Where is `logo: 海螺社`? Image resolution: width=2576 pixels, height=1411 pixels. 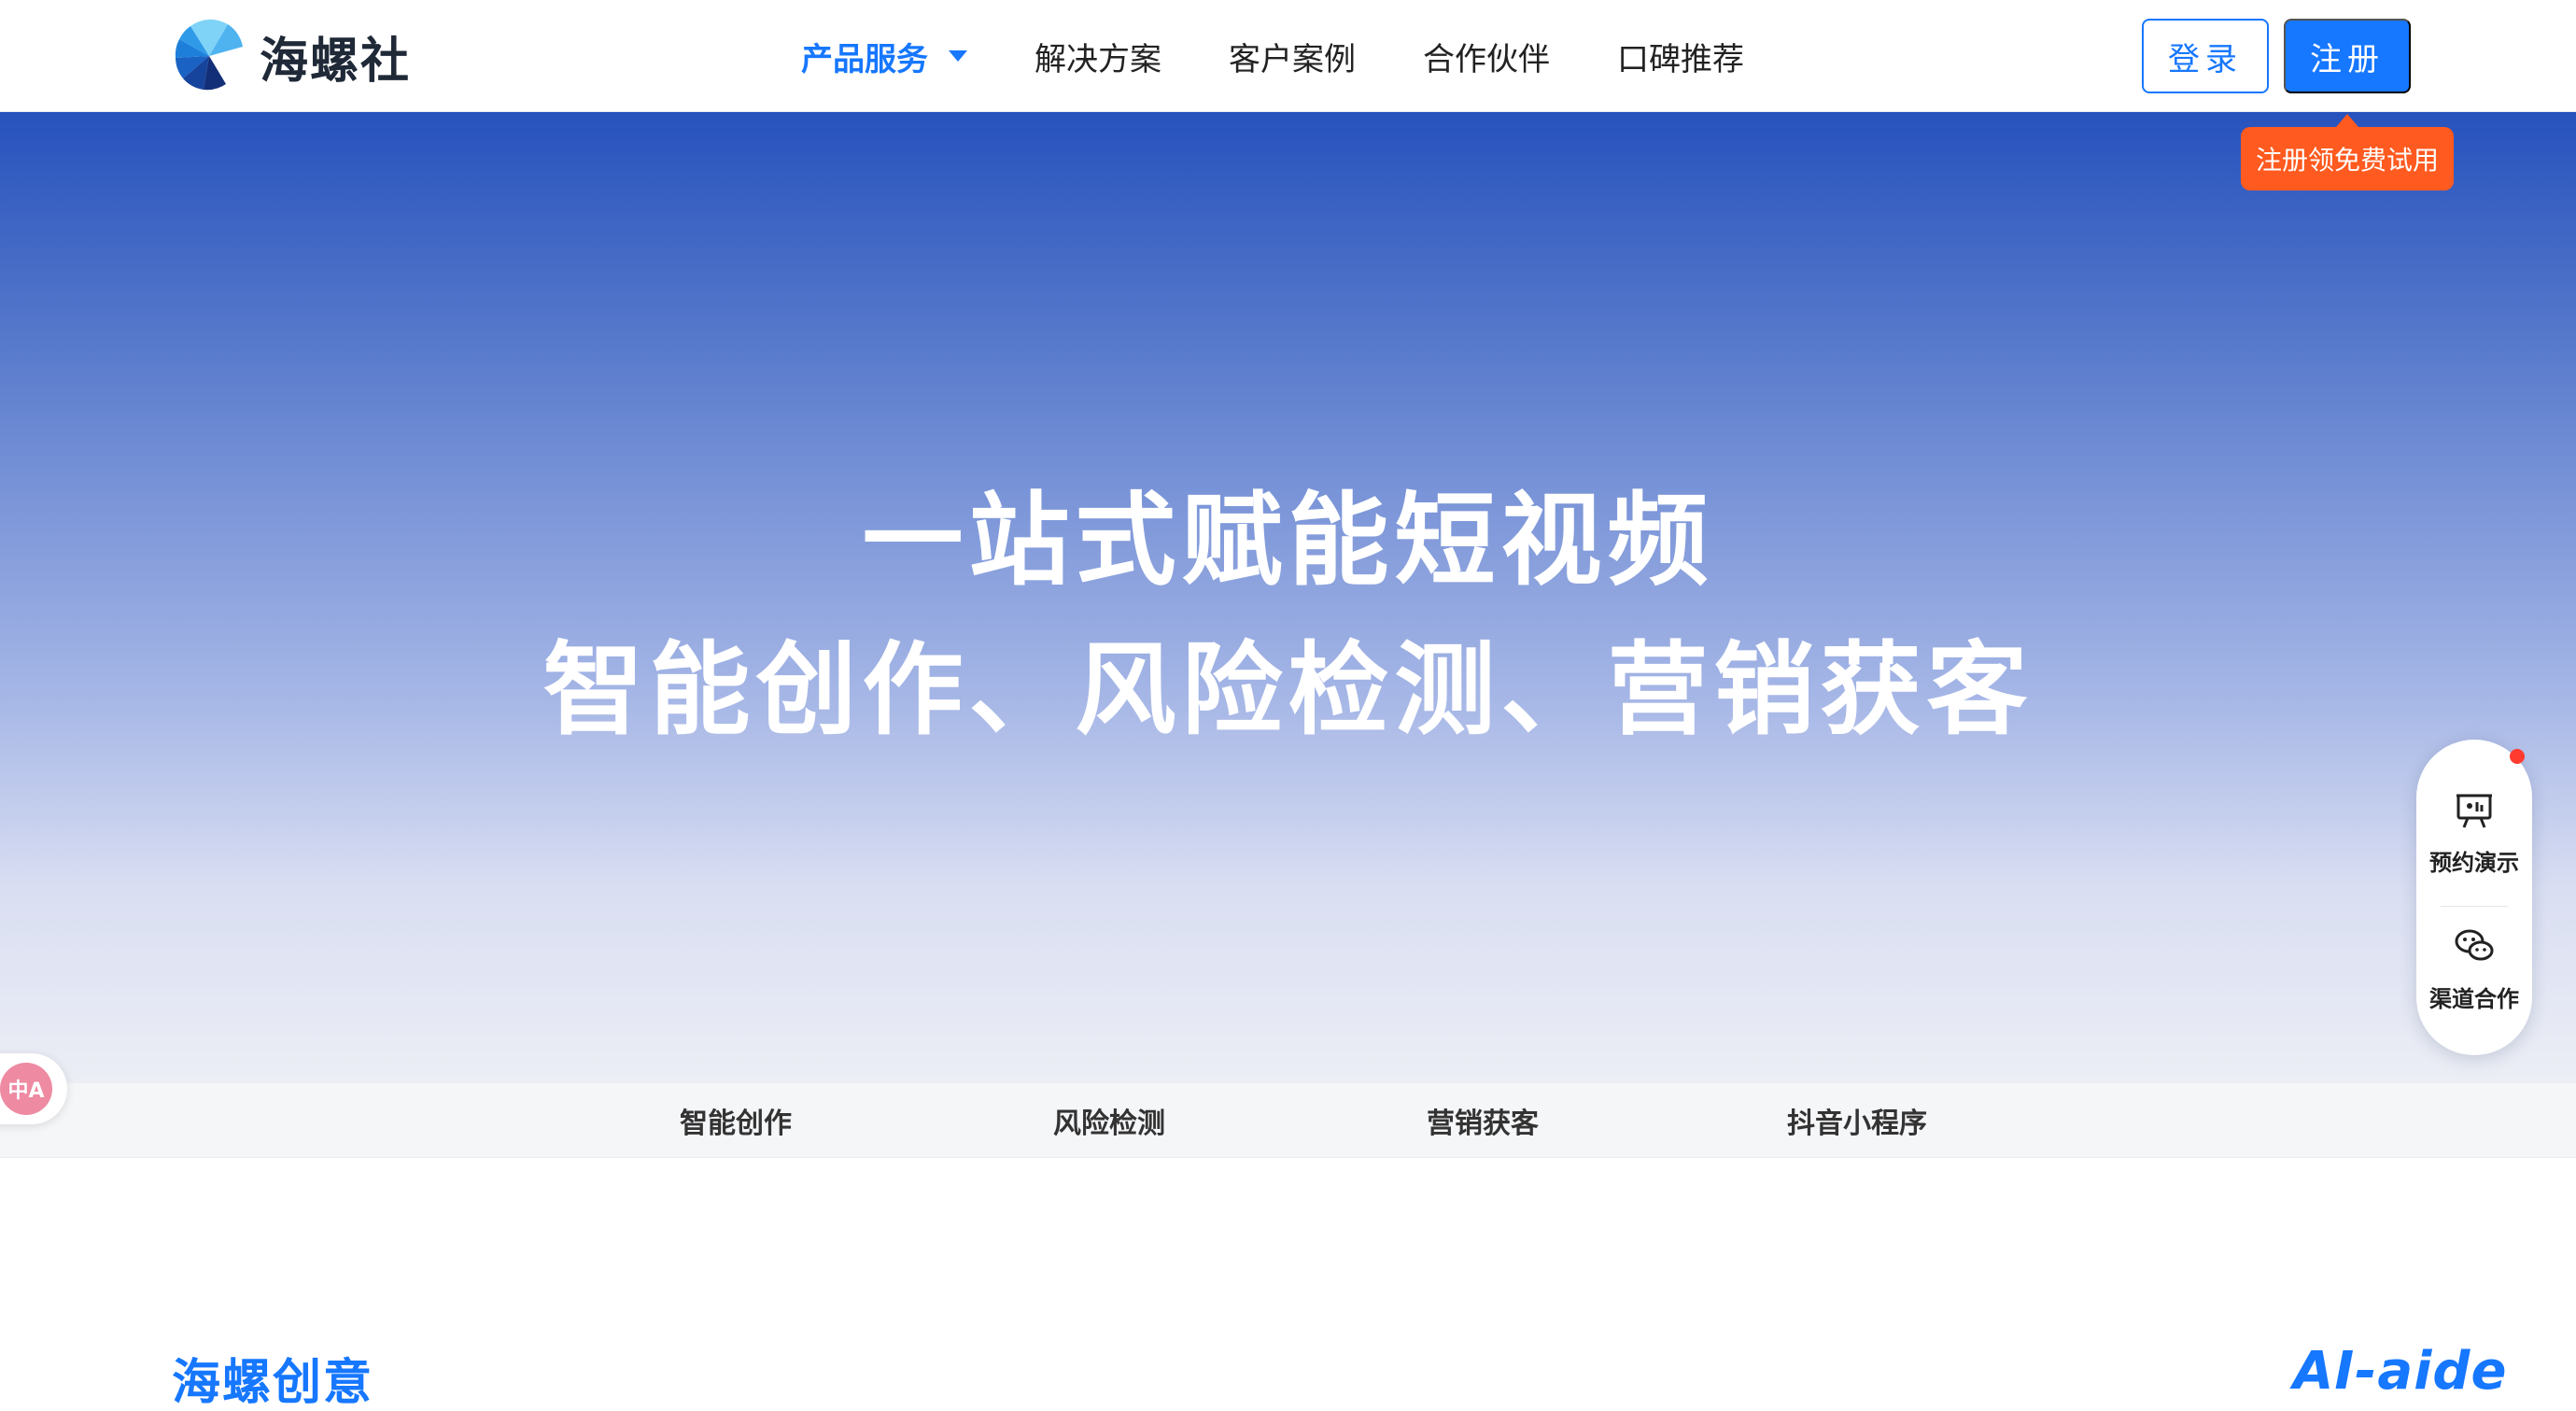
logo: 海螺社 is located at coordinates (291, 56).